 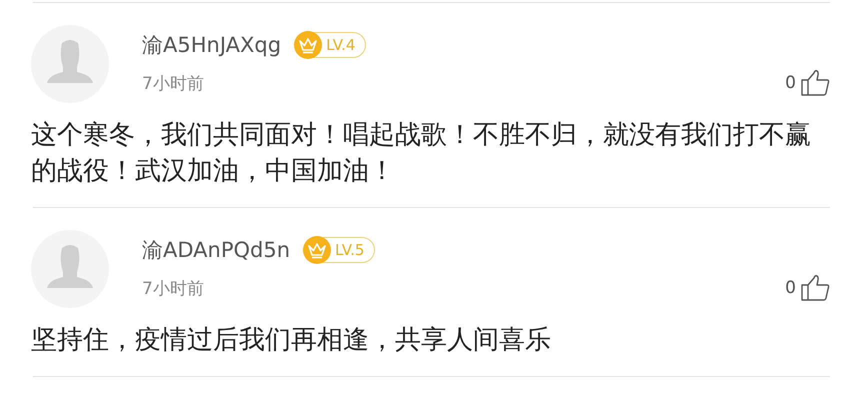 I want to click on username: 渝A5HnJAXqg, so click(x=212, y=45).